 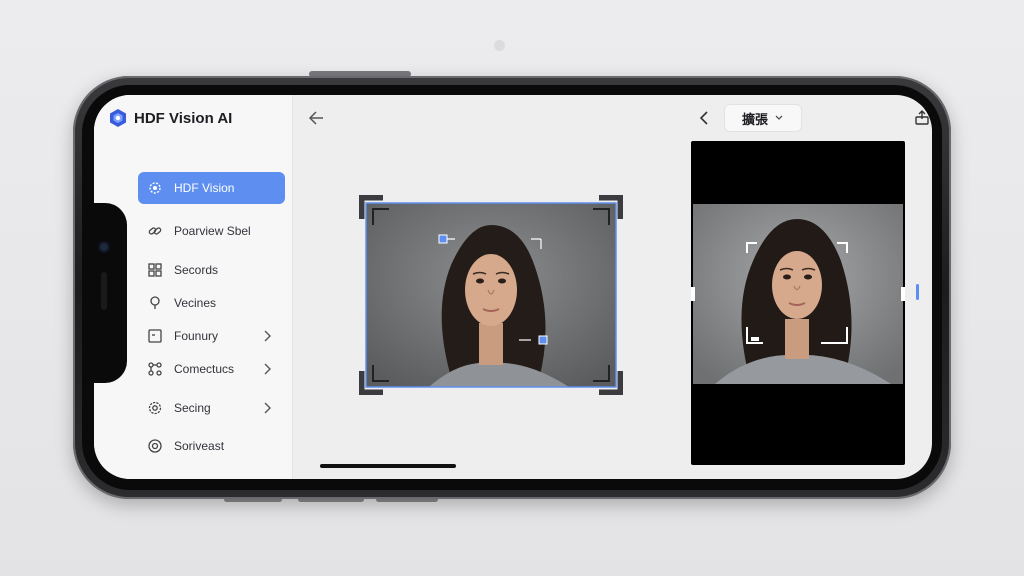 What do you see at coordinates (499, 45) in the screenshot?
I see `wall-dot` at bounding box center [499, 45].